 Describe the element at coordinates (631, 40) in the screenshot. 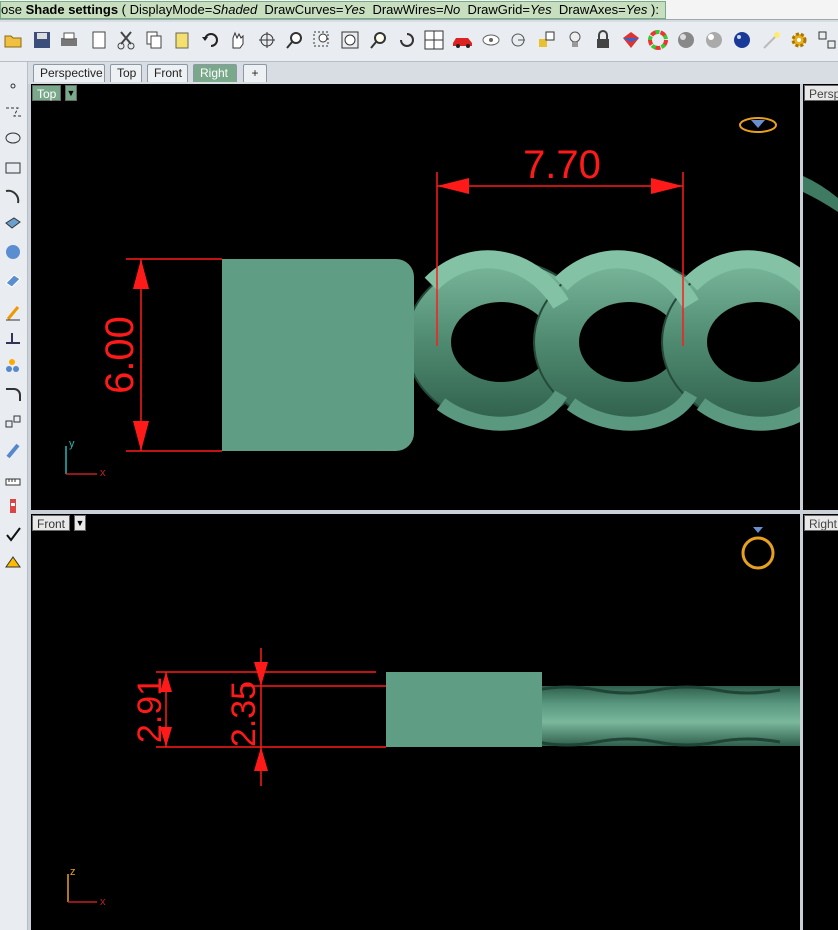

I see `paint-icon` at that location.